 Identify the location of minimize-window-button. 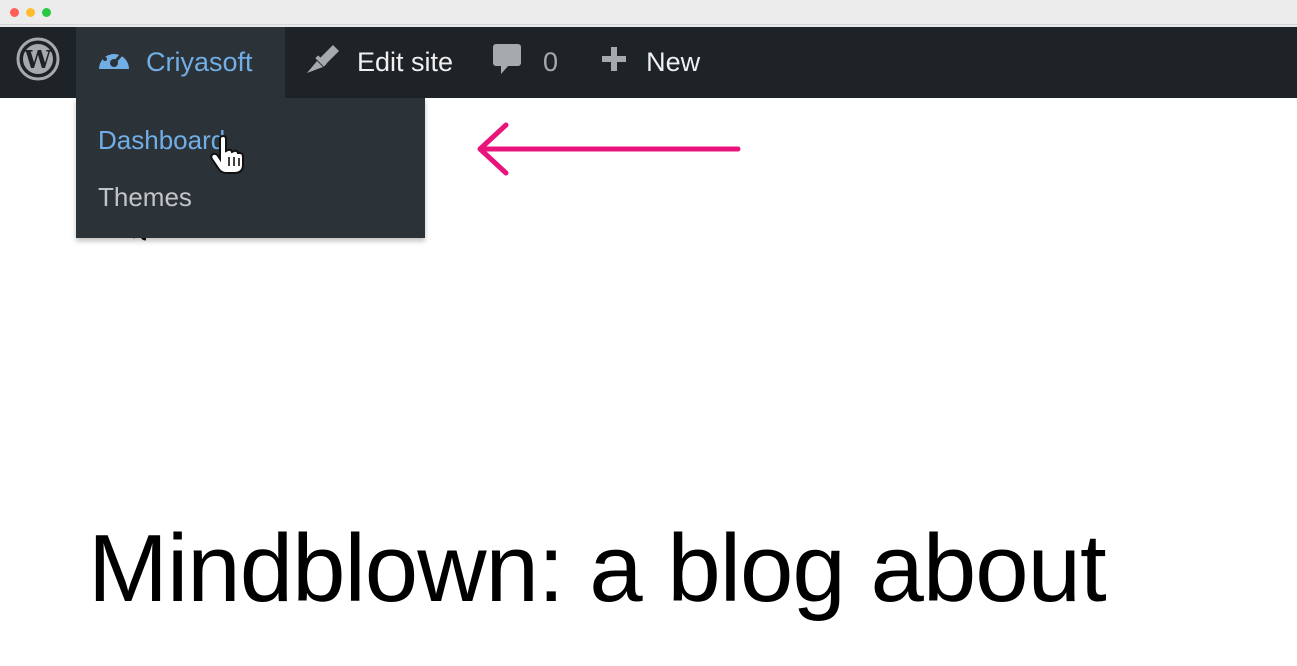
(30, 12).